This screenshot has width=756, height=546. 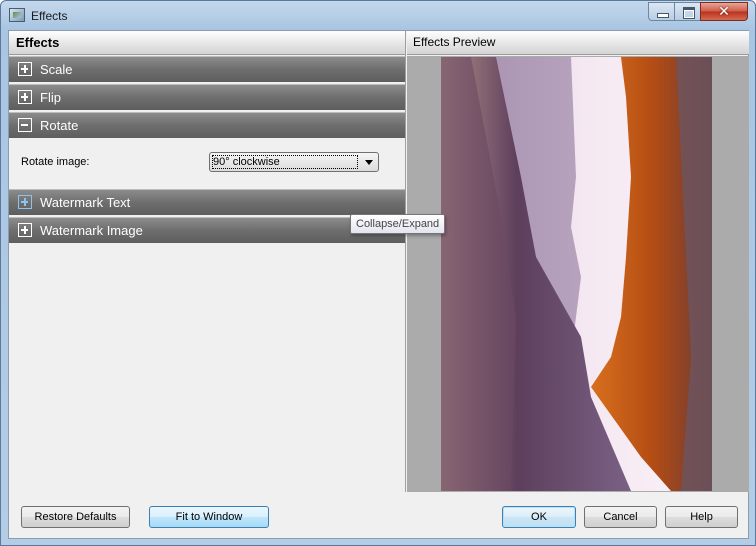 What do you see at coordinates (701, 517) in the screenshot?
I see `help-button: Help` at bounding box center [701, 517].